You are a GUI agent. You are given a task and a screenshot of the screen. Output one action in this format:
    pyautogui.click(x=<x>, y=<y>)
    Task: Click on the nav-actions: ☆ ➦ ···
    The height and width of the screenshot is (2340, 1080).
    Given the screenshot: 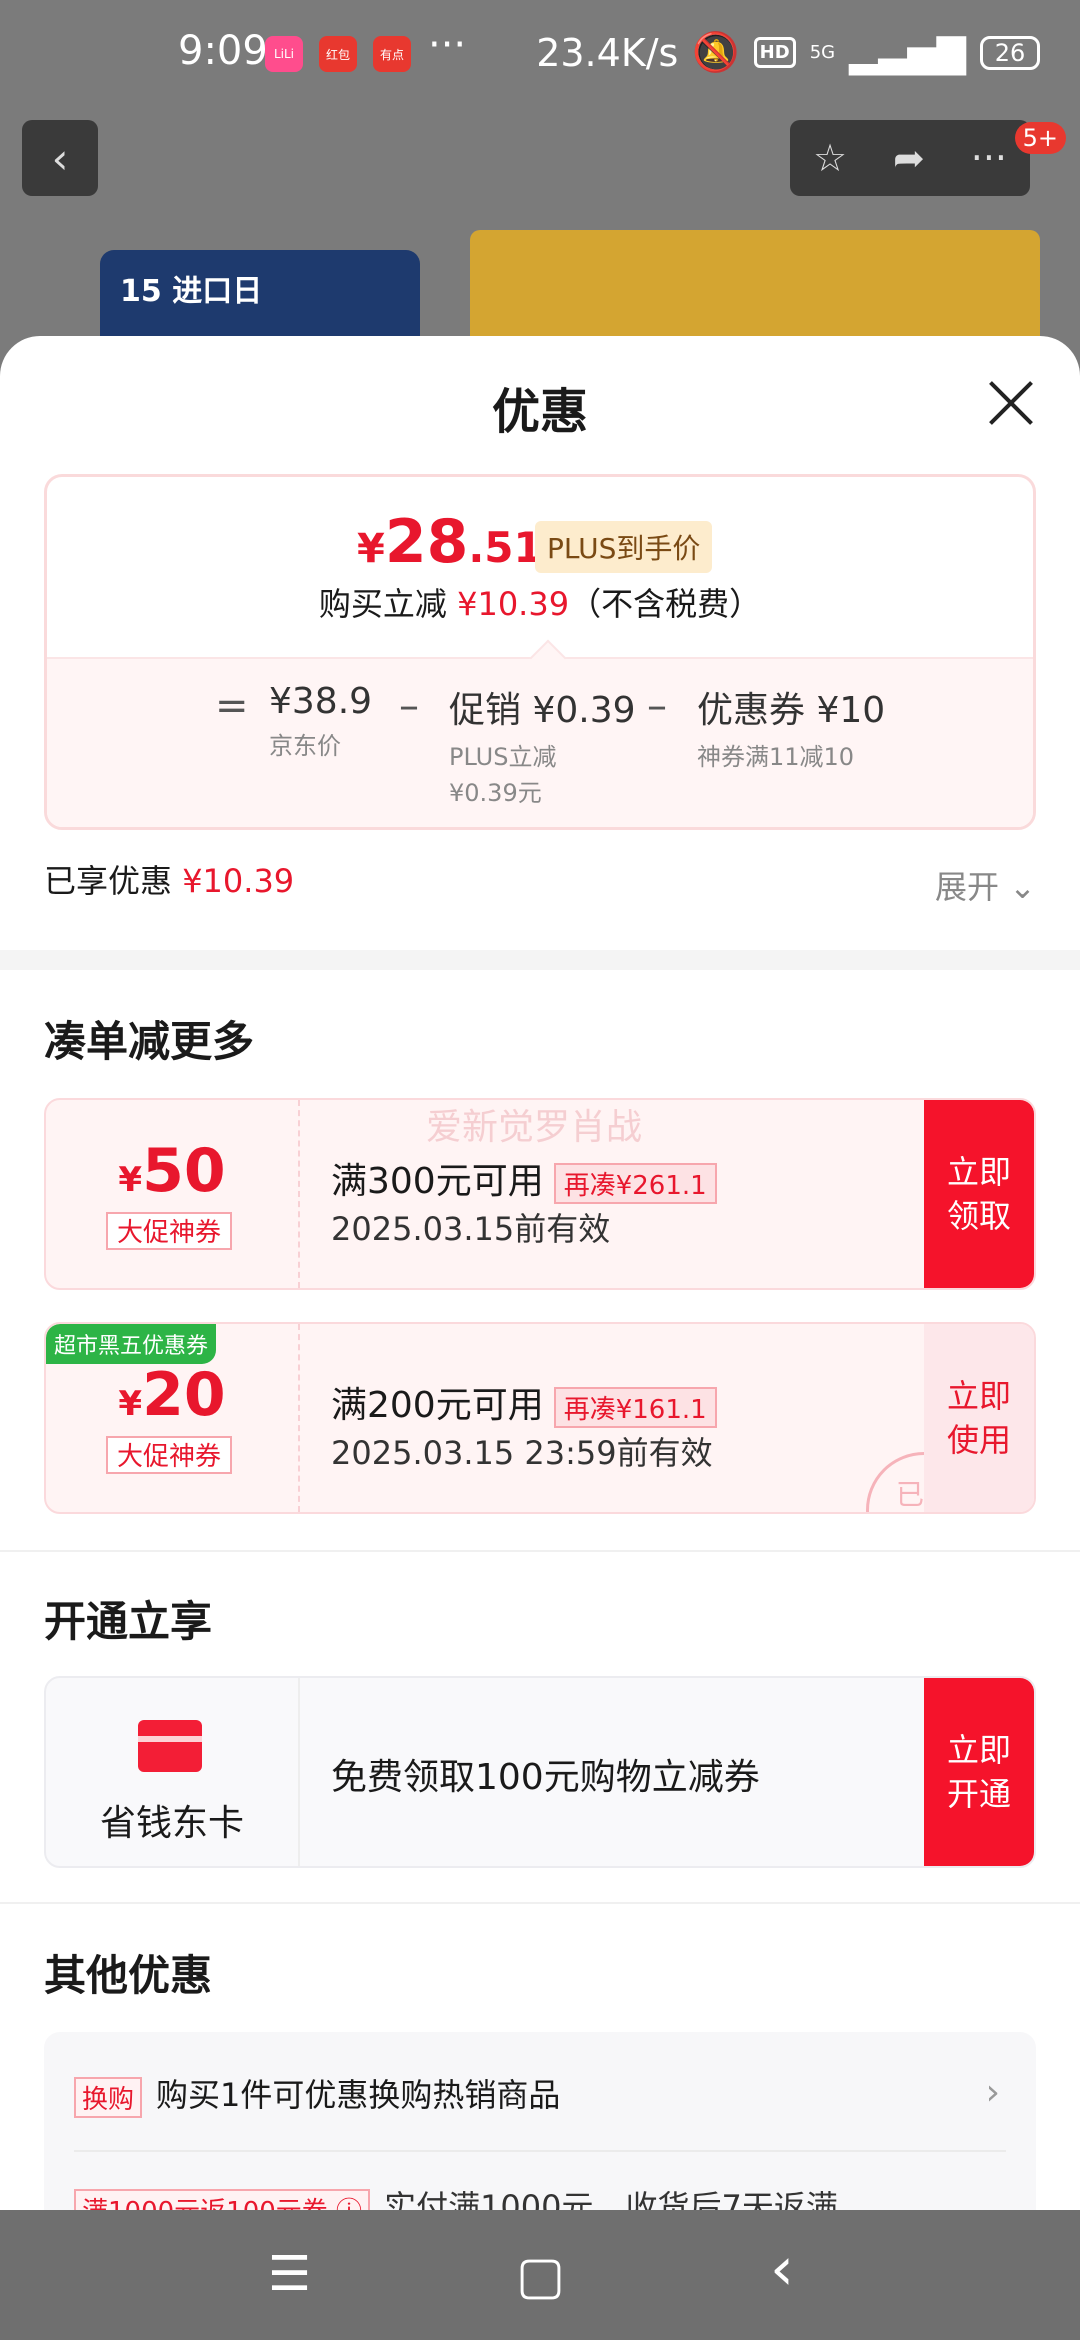 What is the action you would take?
    pyautogui.click(x=910, y=158)
    